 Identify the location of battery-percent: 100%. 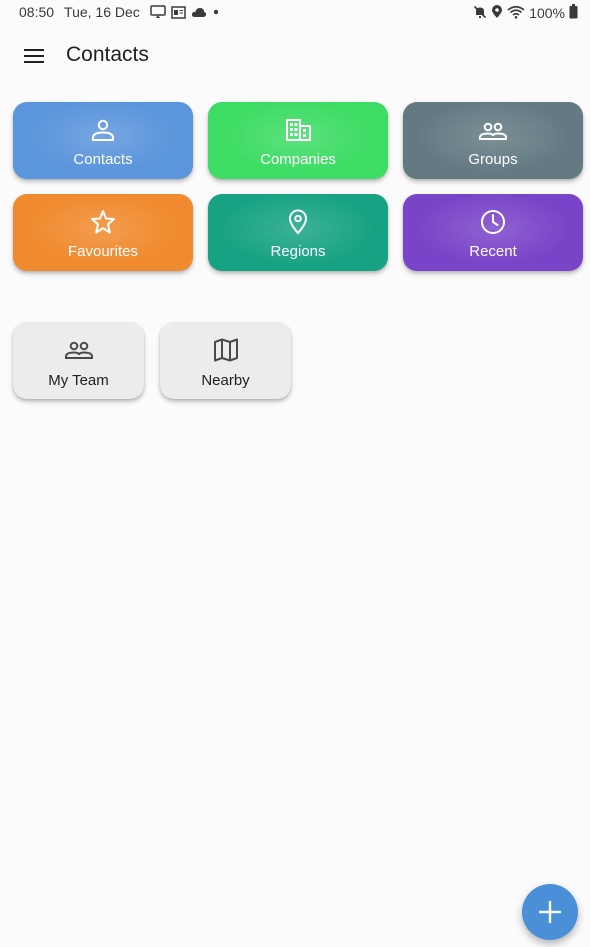
(547, 13).